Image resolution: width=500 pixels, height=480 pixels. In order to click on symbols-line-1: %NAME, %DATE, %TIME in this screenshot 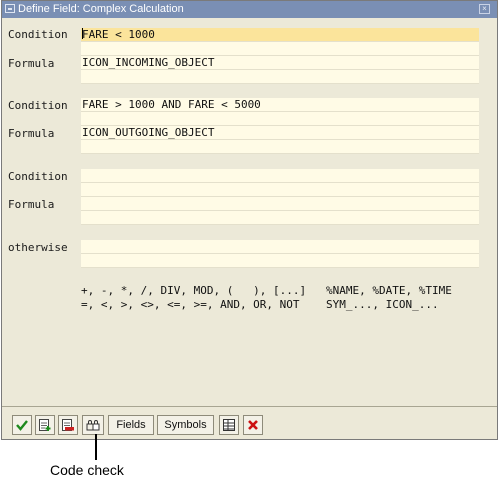, I will do `click(389, 290)`.